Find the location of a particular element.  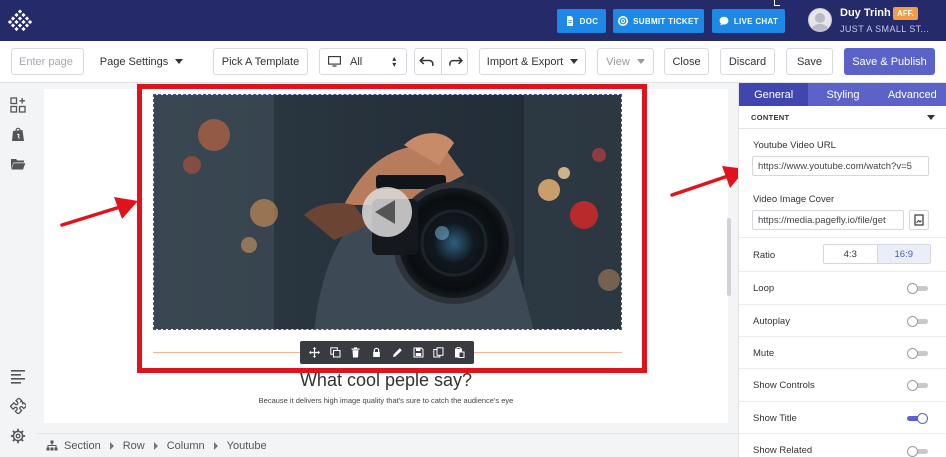

lifebuoy-icon is located at coordinates (623, 21).